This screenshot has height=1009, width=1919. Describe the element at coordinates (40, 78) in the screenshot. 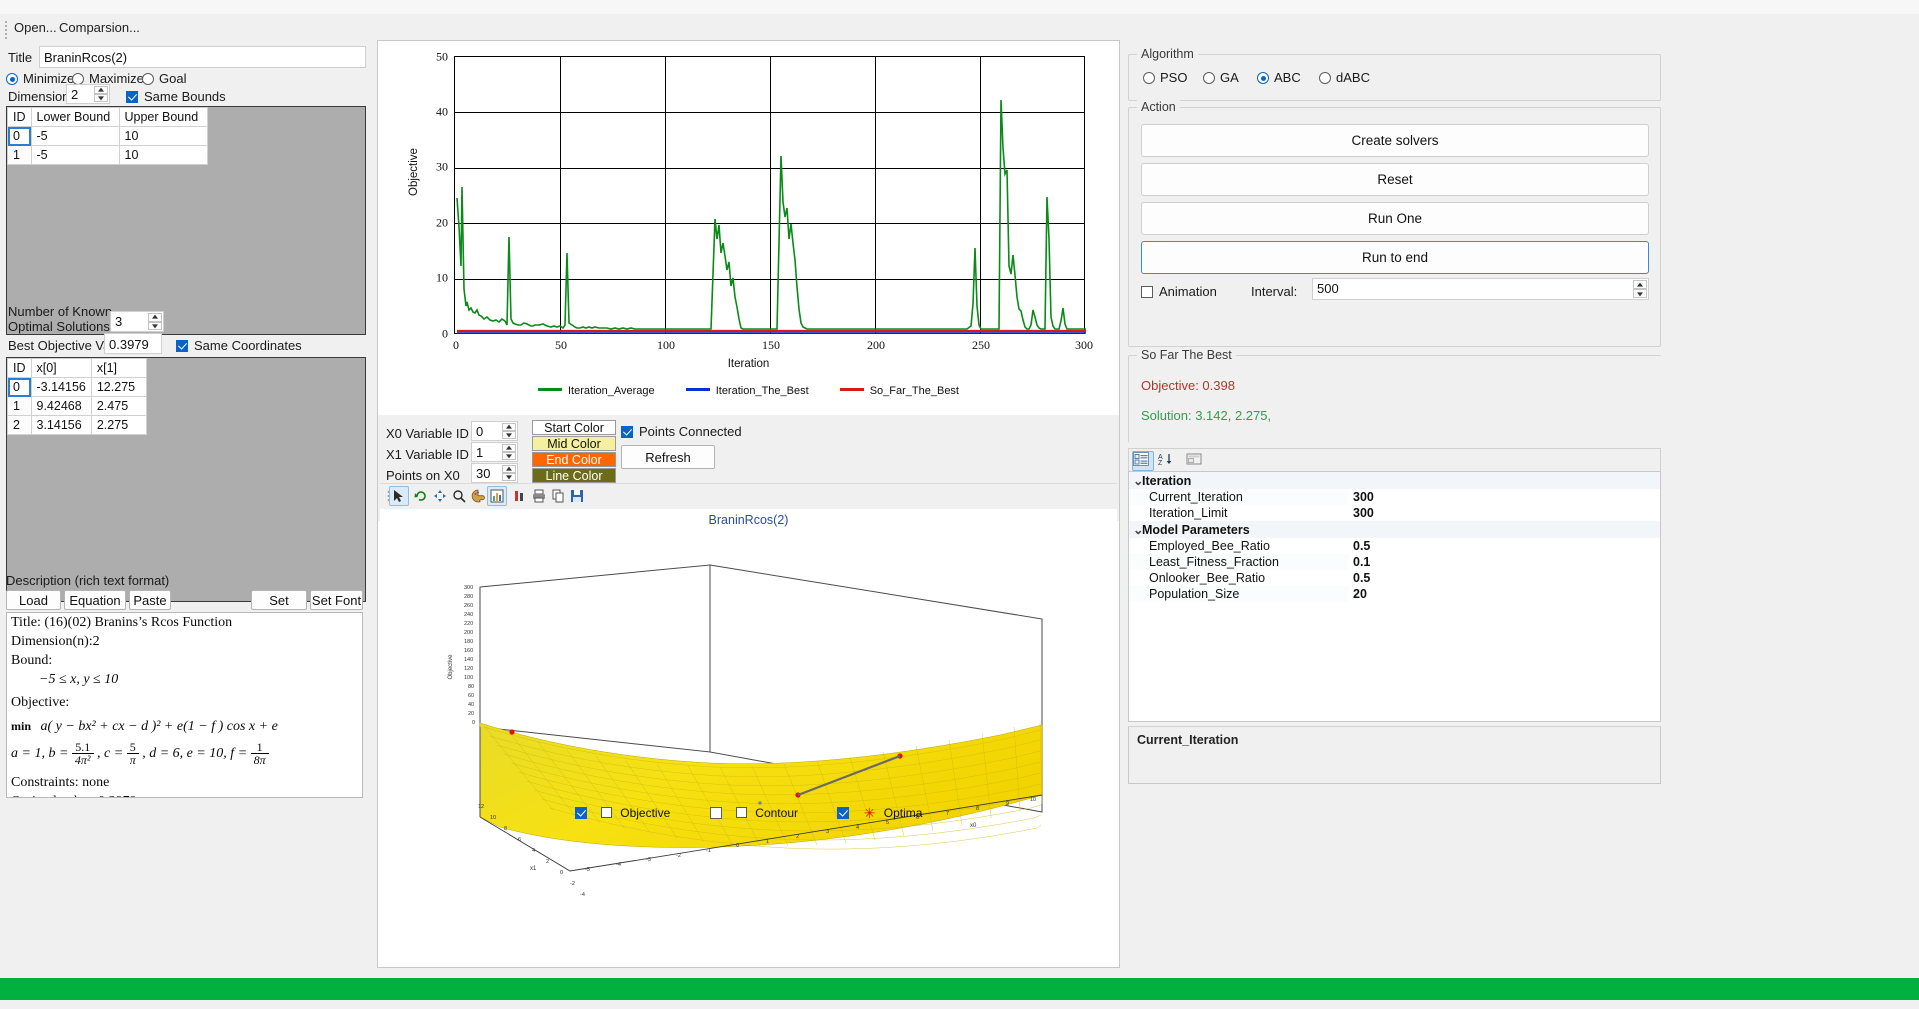

I see `radio-minimize: Minimize` at that location.